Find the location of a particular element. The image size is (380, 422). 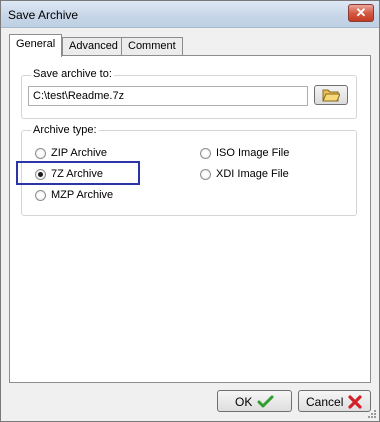

close-button: ✕ is located at coordinates (361, 13).